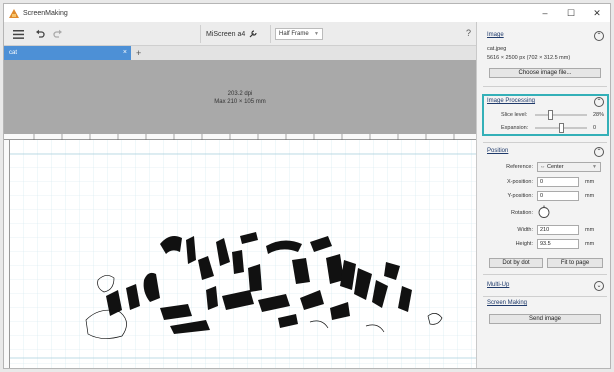 The height and width of the screenshot is (372, 614). I want to click on fit-to-page-button: Fit to page, so click(575, 263).